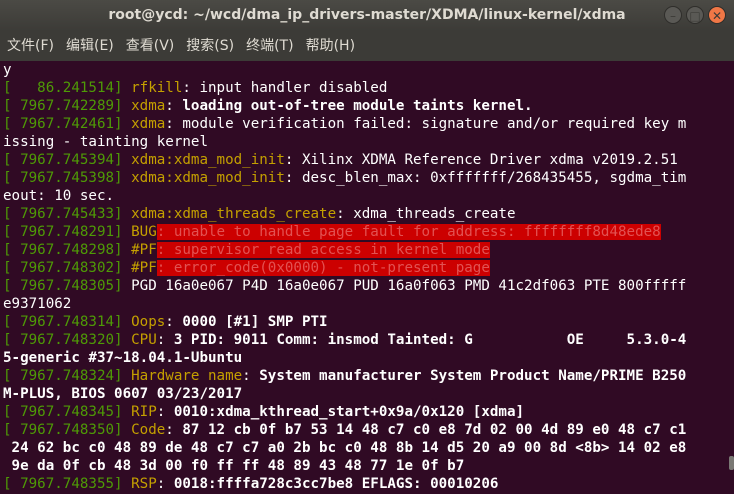 Image resolution: width=734 pixels, height=494 pixels. I want to click on terminal-line: y, so click(365, 70).